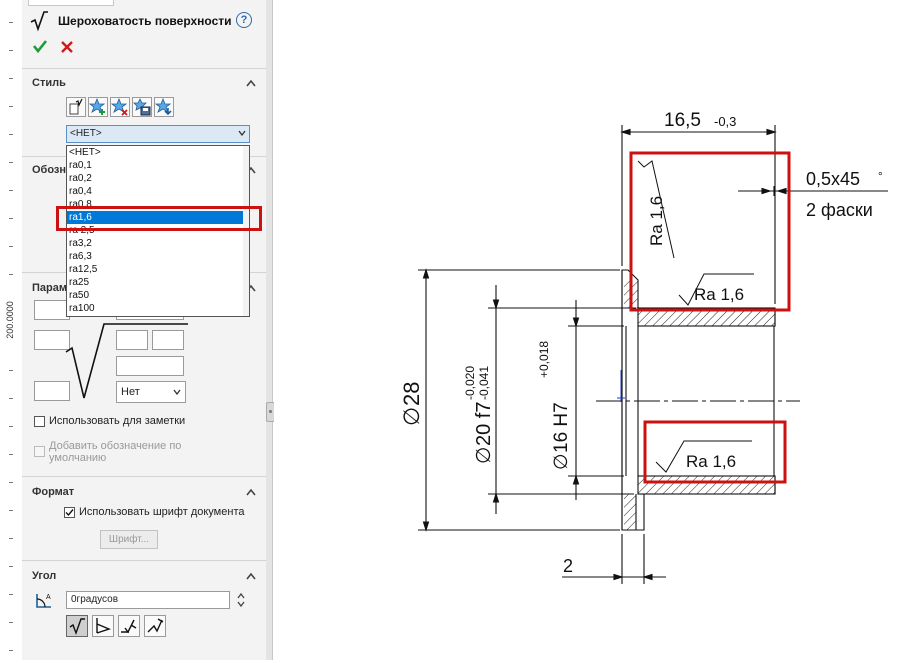 The height and width of the screenshot is (663, 912). What do you see at coordinates (484, 424) in the screenshot?
I see `dim-shaft-text: 20 f7` at bounding box center [484, 424].